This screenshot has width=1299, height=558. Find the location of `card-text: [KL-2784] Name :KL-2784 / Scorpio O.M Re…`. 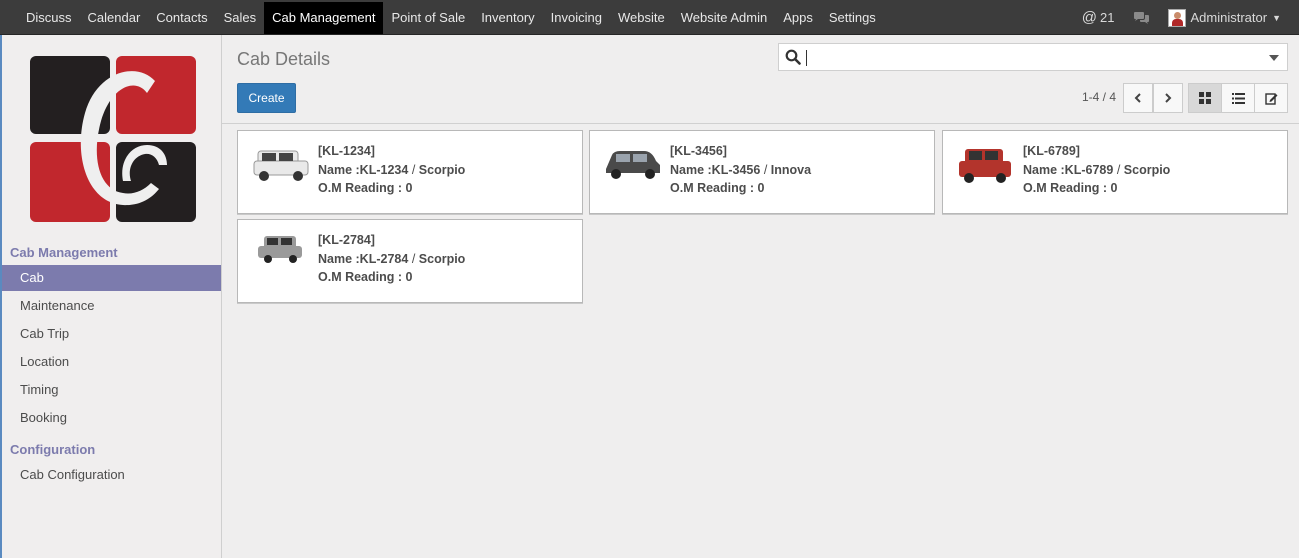

card-text: [KL-2784] Name :KL-2784 / Scorpio O.M Re… is located at coordinates (391, 259).